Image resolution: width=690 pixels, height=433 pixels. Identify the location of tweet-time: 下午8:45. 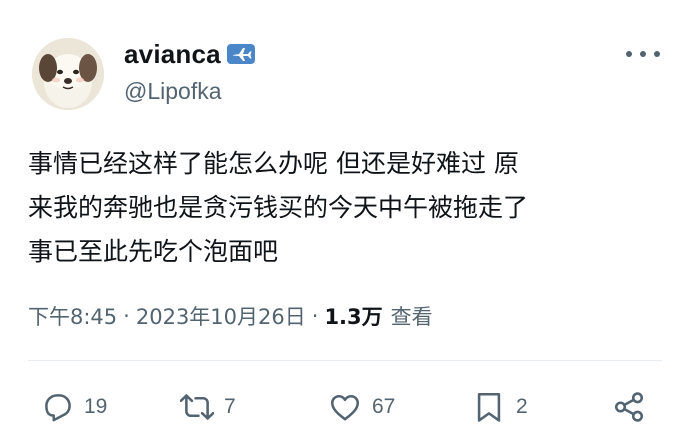
(72, 316).